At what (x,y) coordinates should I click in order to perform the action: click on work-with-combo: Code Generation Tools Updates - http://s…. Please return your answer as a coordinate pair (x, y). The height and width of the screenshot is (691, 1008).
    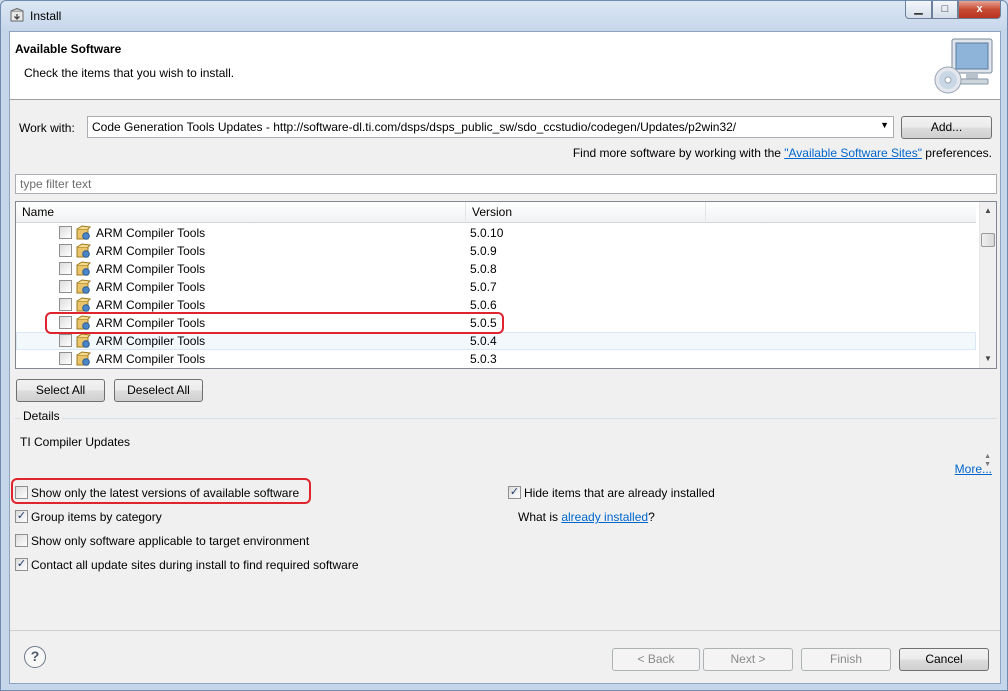
    Looking at the image, I should click on (490, 127).